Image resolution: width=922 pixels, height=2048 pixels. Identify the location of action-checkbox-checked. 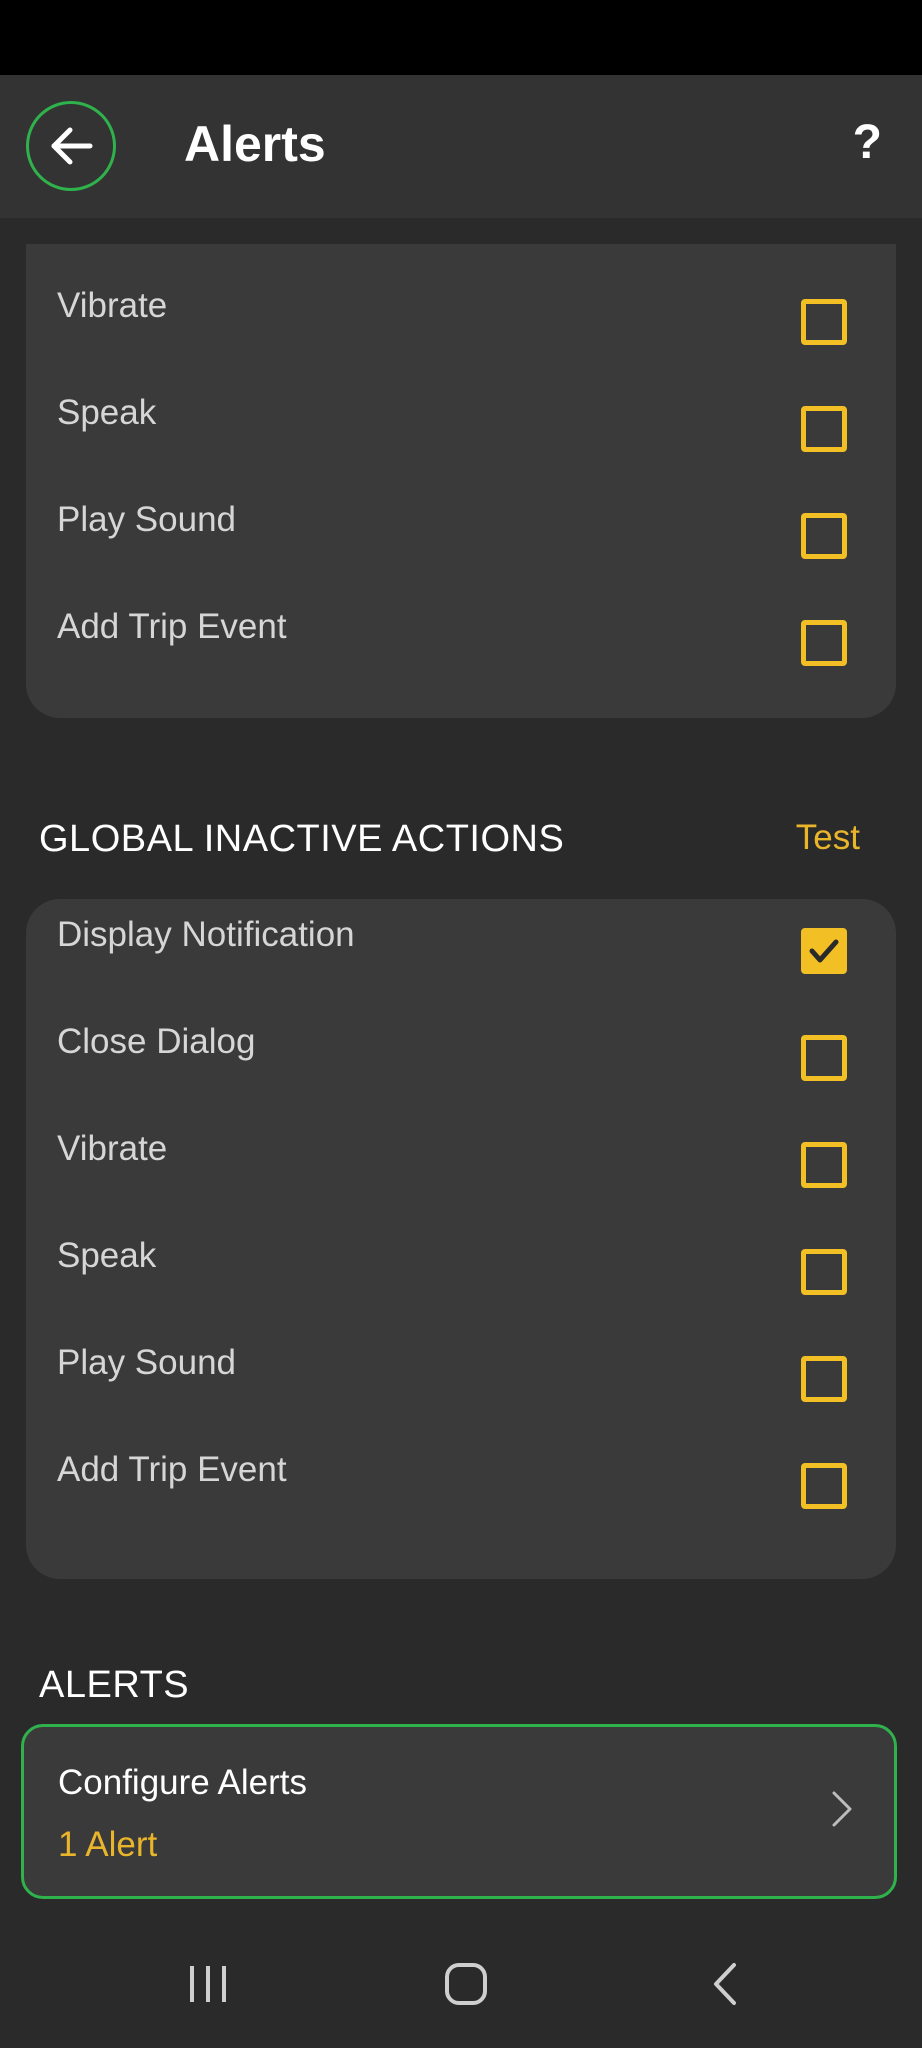
(824, 951).